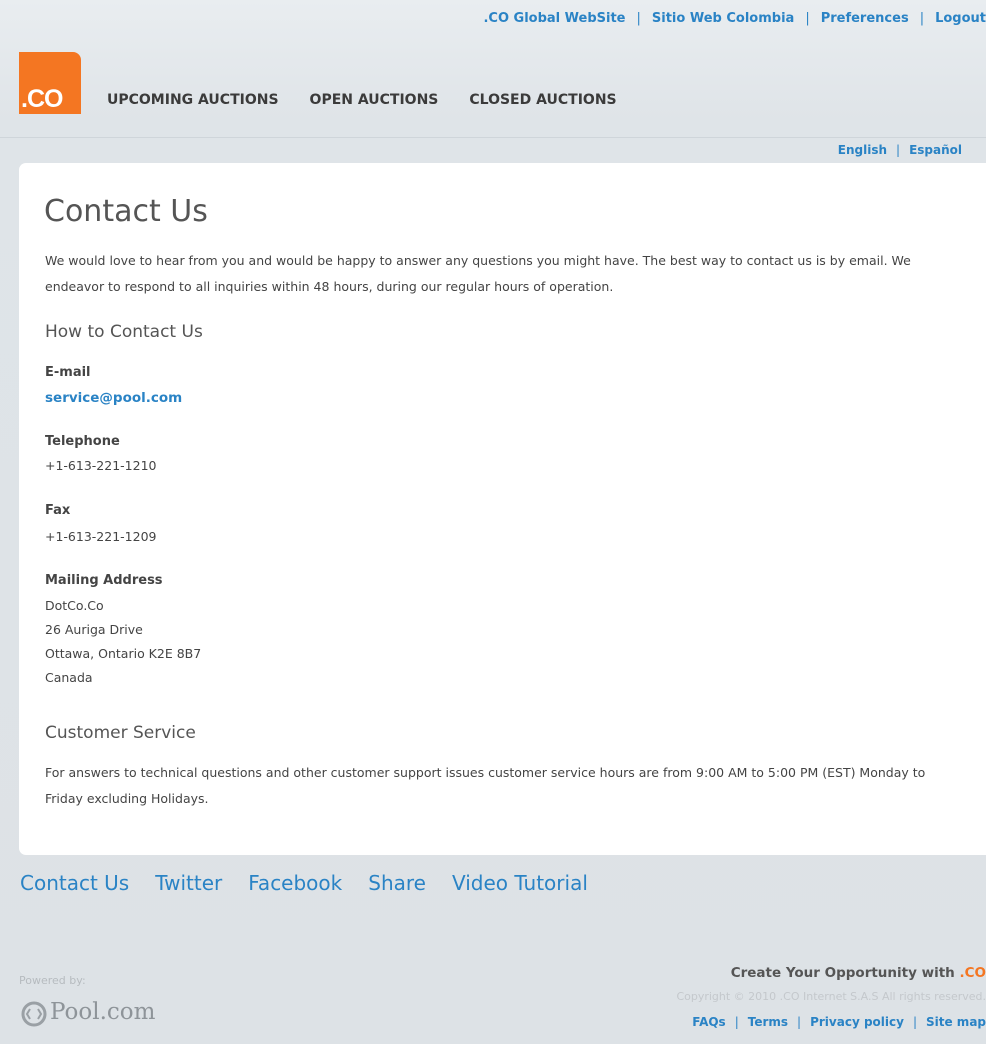 The image size is (986, 1044). Describe the element at coordinates (124, 332) in the screenshot. I see `how-to-contact-heading: How to Contact Us` at that location.